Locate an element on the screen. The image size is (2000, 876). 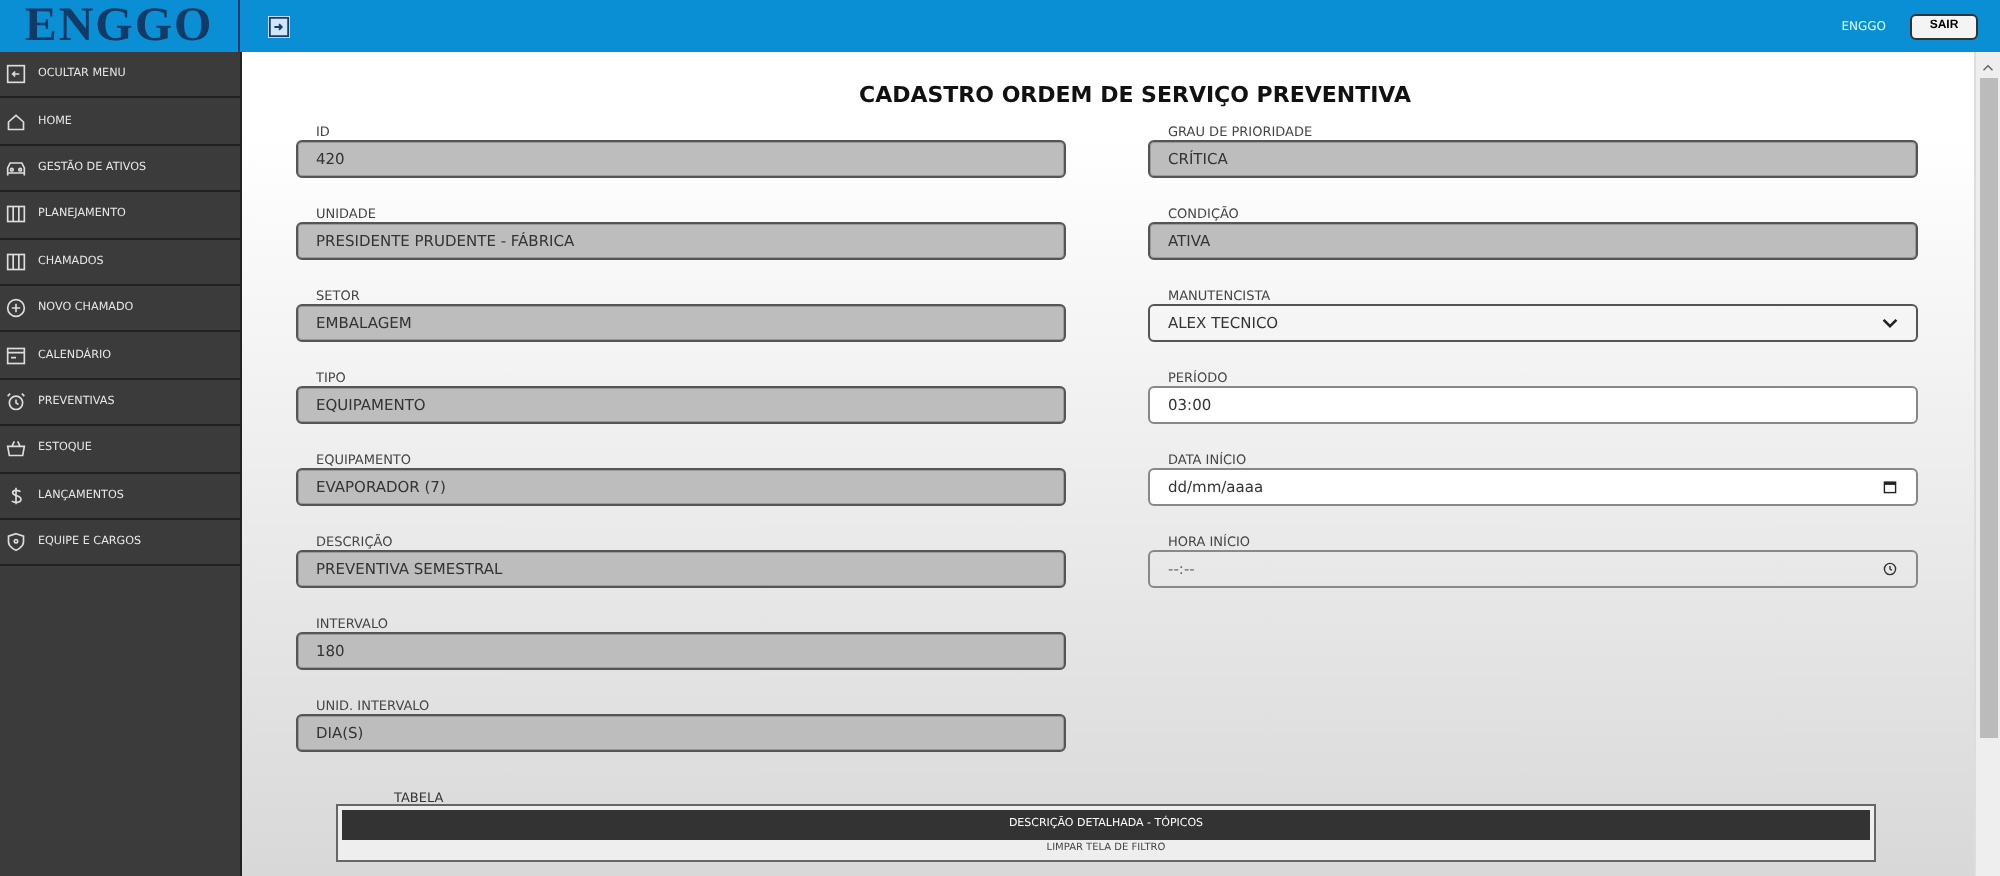
expand-icon is located at coordinates (279, 26).